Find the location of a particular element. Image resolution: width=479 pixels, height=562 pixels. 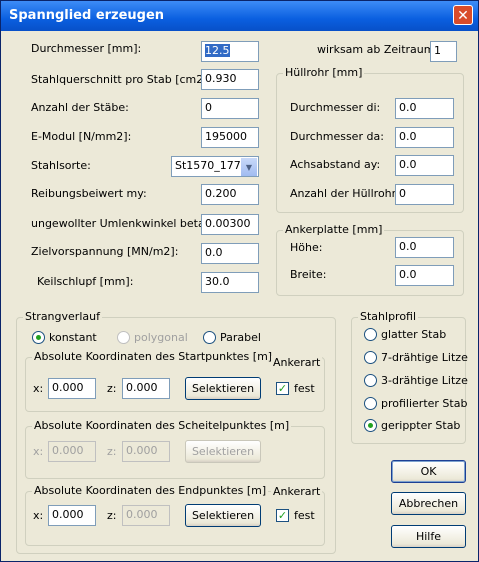

querschnitt-label: Stahlquerschnitt pro Stab [cm2]: is located at coordinates (121, 79).